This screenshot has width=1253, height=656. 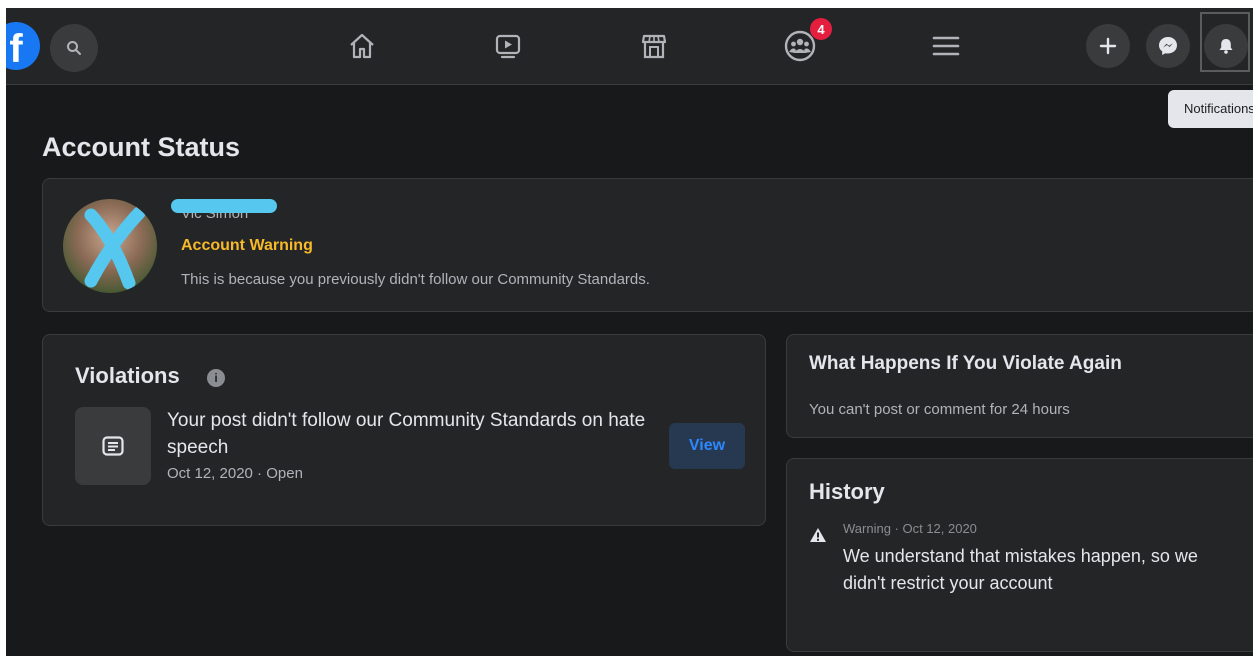 What do you see at coordinates (965, 363) in the screenshot?
I see `consequence-heading: What Happens If You Violate Again` at bounding box center [965, 363].